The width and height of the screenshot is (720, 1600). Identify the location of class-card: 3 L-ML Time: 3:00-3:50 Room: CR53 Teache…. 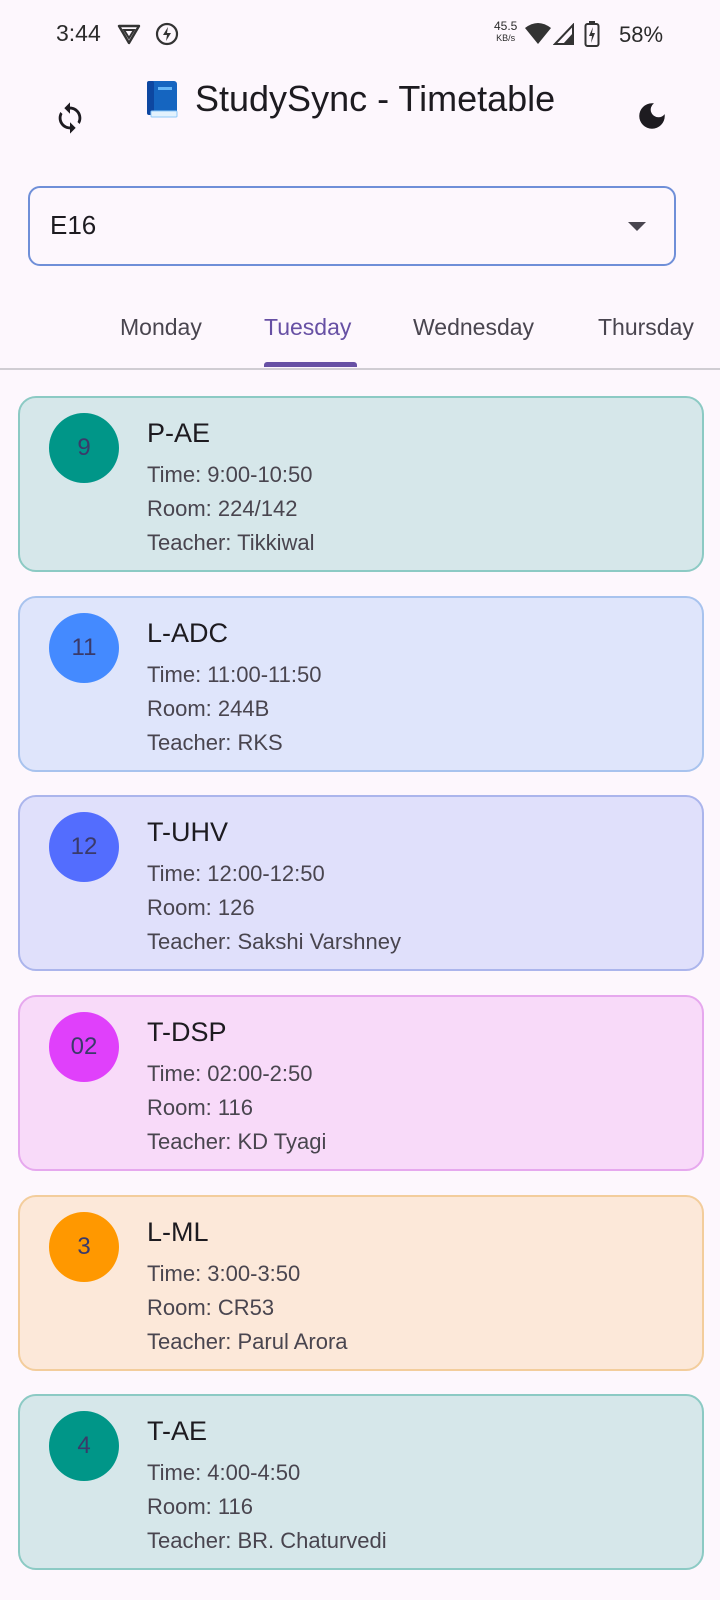
(361, 1283).